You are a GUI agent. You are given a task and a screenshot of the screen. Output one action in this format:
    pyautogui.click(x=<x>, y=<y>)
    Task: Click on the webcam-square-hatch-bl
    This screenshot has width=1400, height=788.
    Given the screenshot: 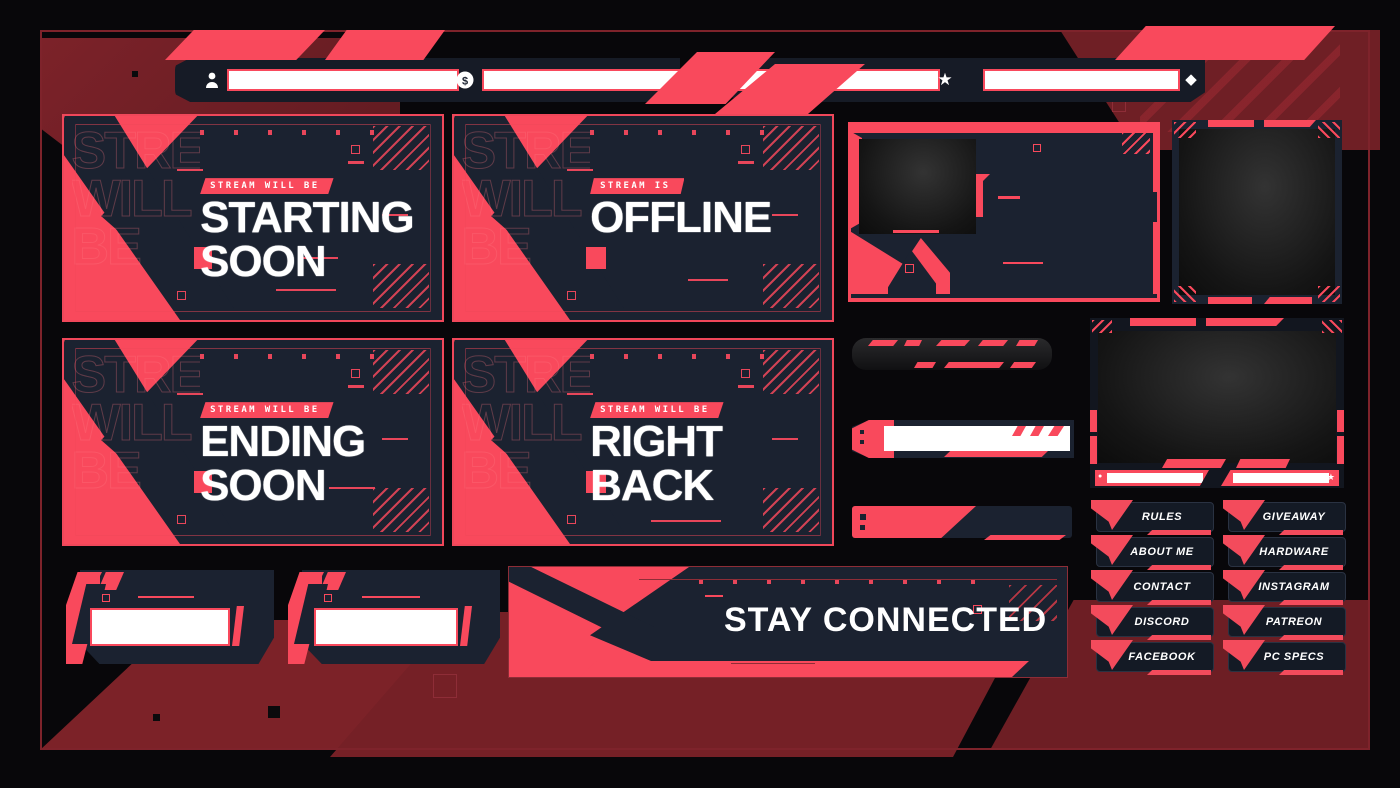 What is the action you would take?
    pyautogui.click(x=1185, y=294)
    